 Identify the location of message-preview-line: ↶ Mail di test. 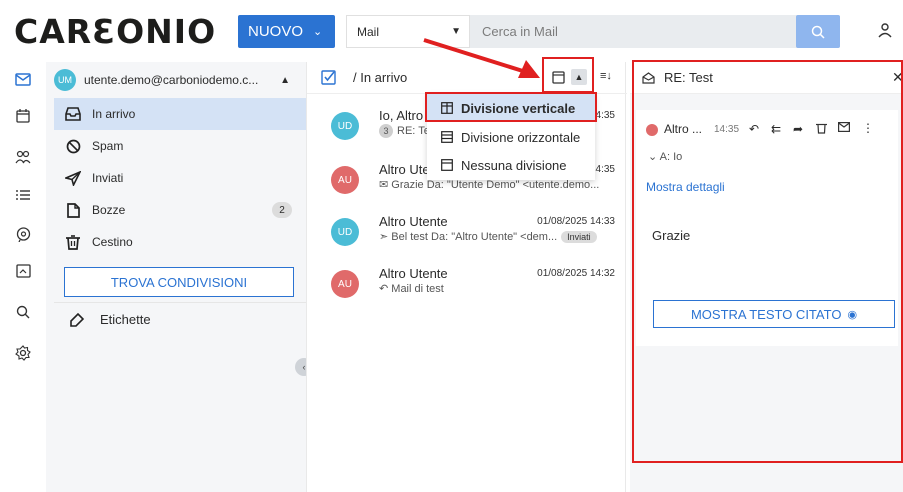
(411, 288).